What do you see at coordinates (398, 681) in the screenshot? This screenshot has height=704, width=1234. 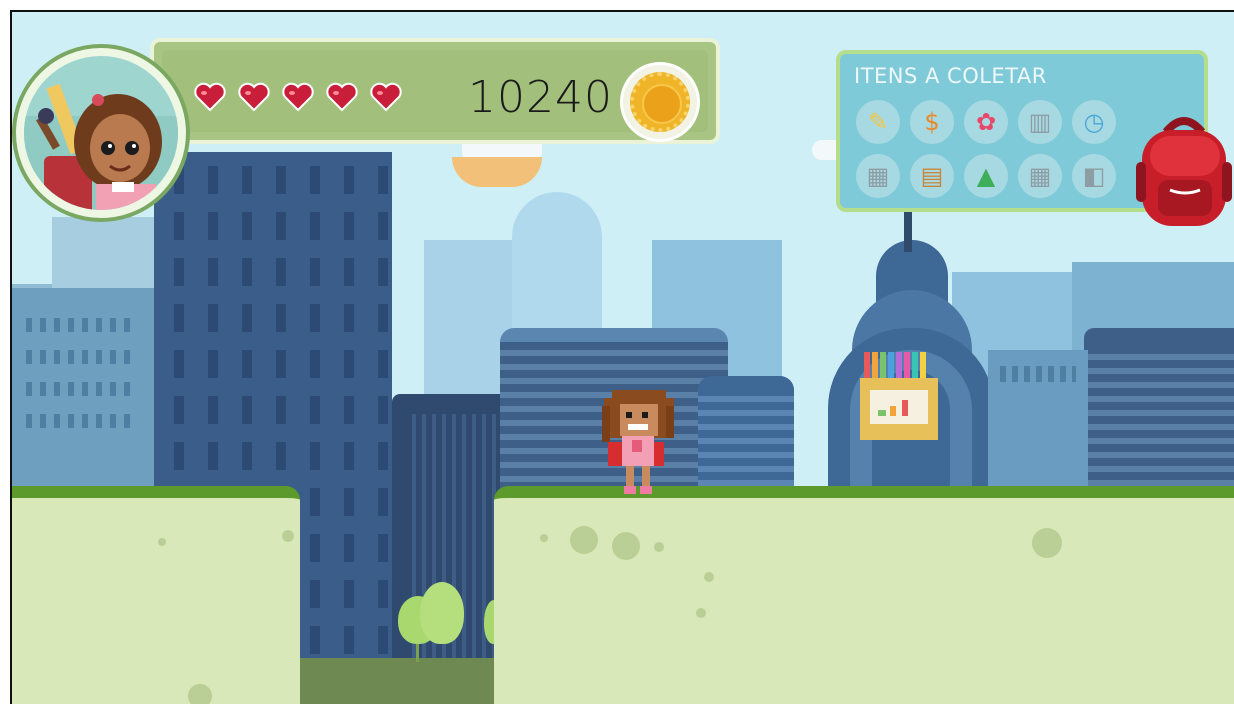 I see `pit-floor` at bounding box center [398, 681].